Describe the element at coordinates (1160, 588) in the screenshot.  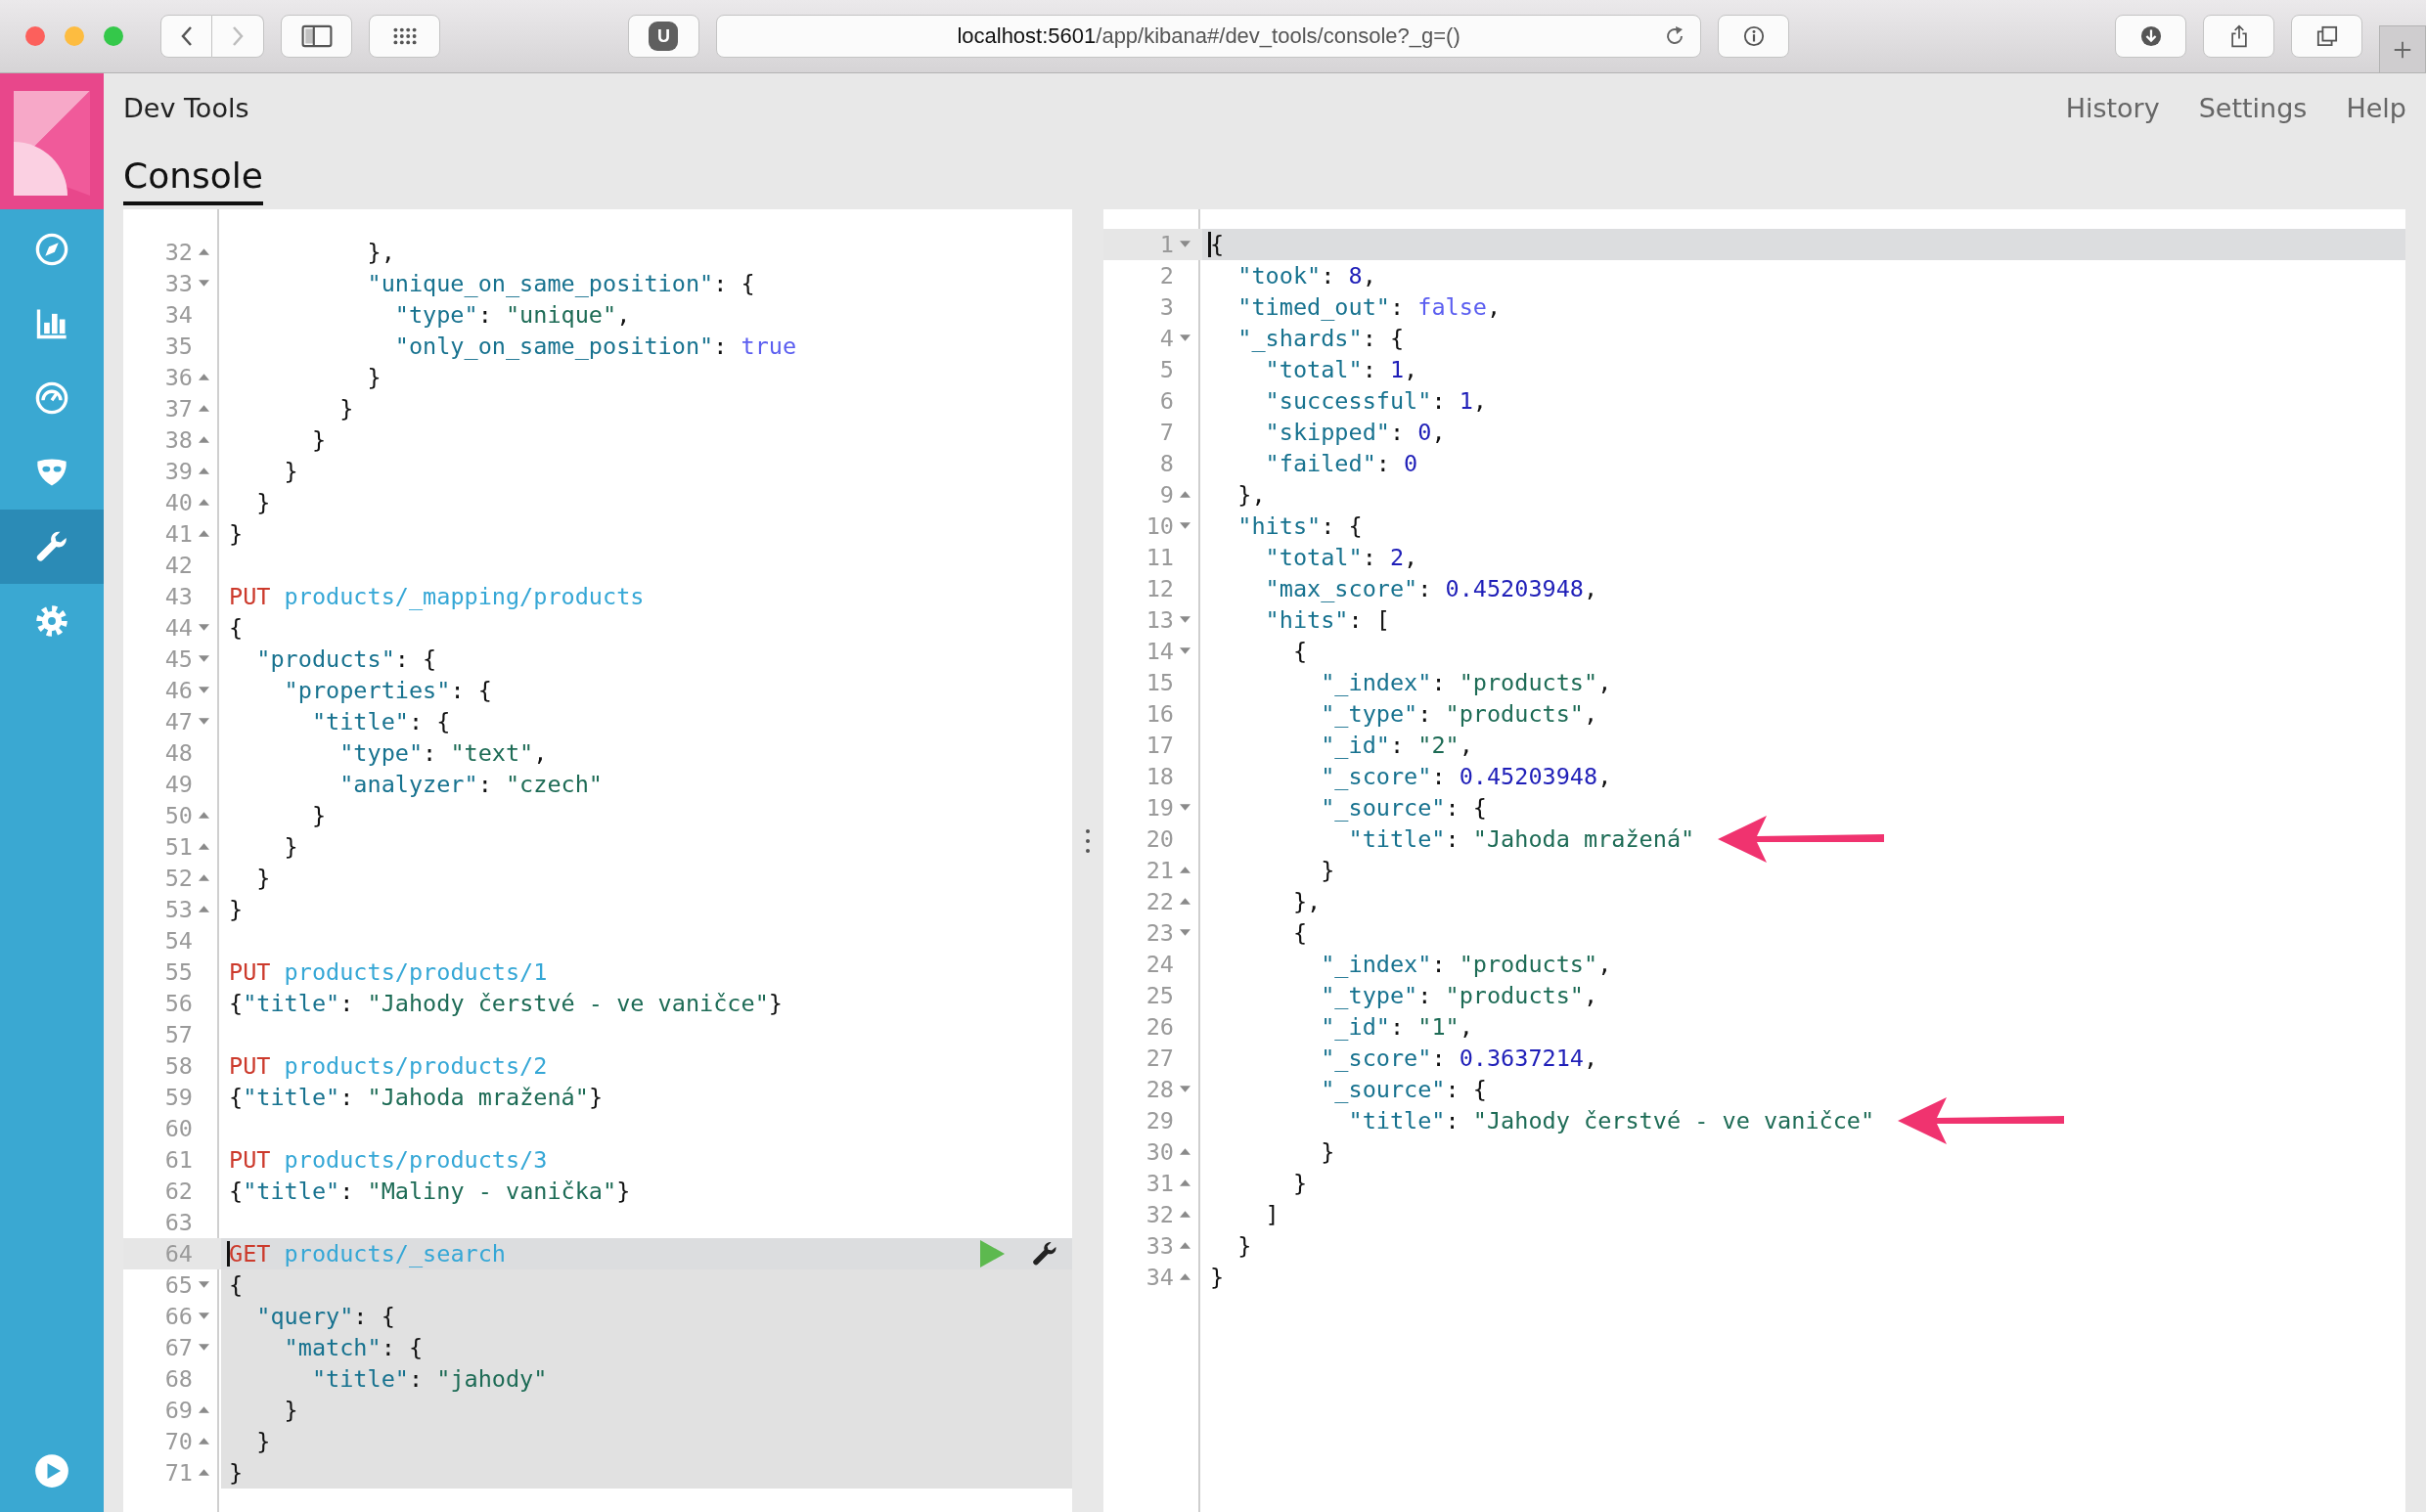
I see `line-number: 12` at that location.